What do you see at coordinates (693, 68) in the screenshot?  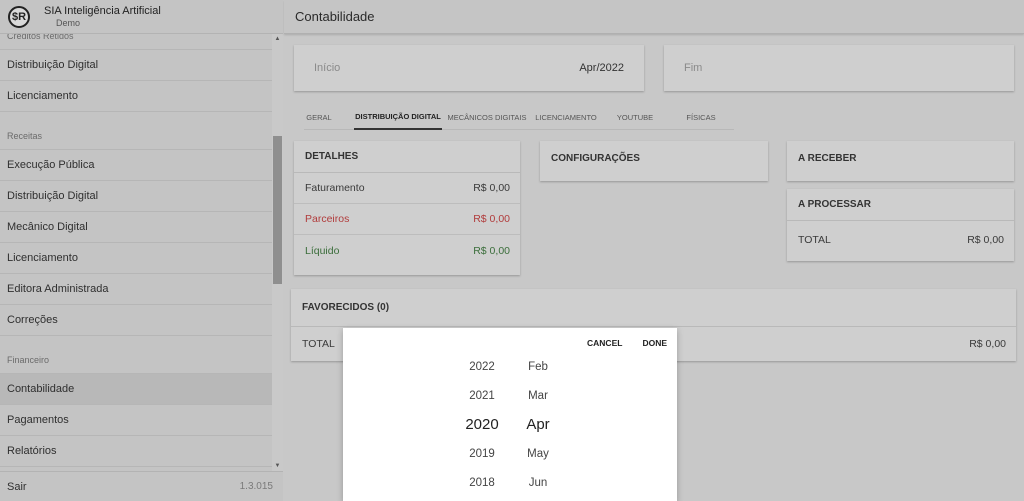 I see `end-date-label: Fim` at bounding box center [693, 68].